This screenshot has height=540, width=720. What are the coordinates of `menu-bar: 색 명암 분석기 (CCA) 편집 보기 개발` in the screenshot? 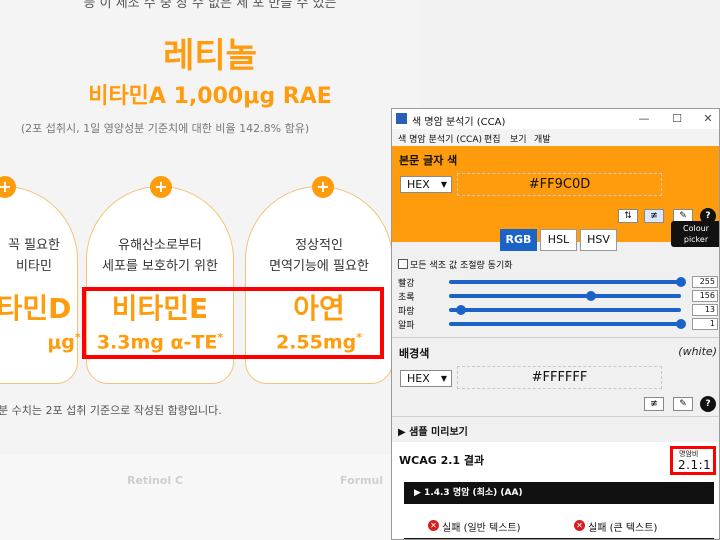 It's located at (555, 137).